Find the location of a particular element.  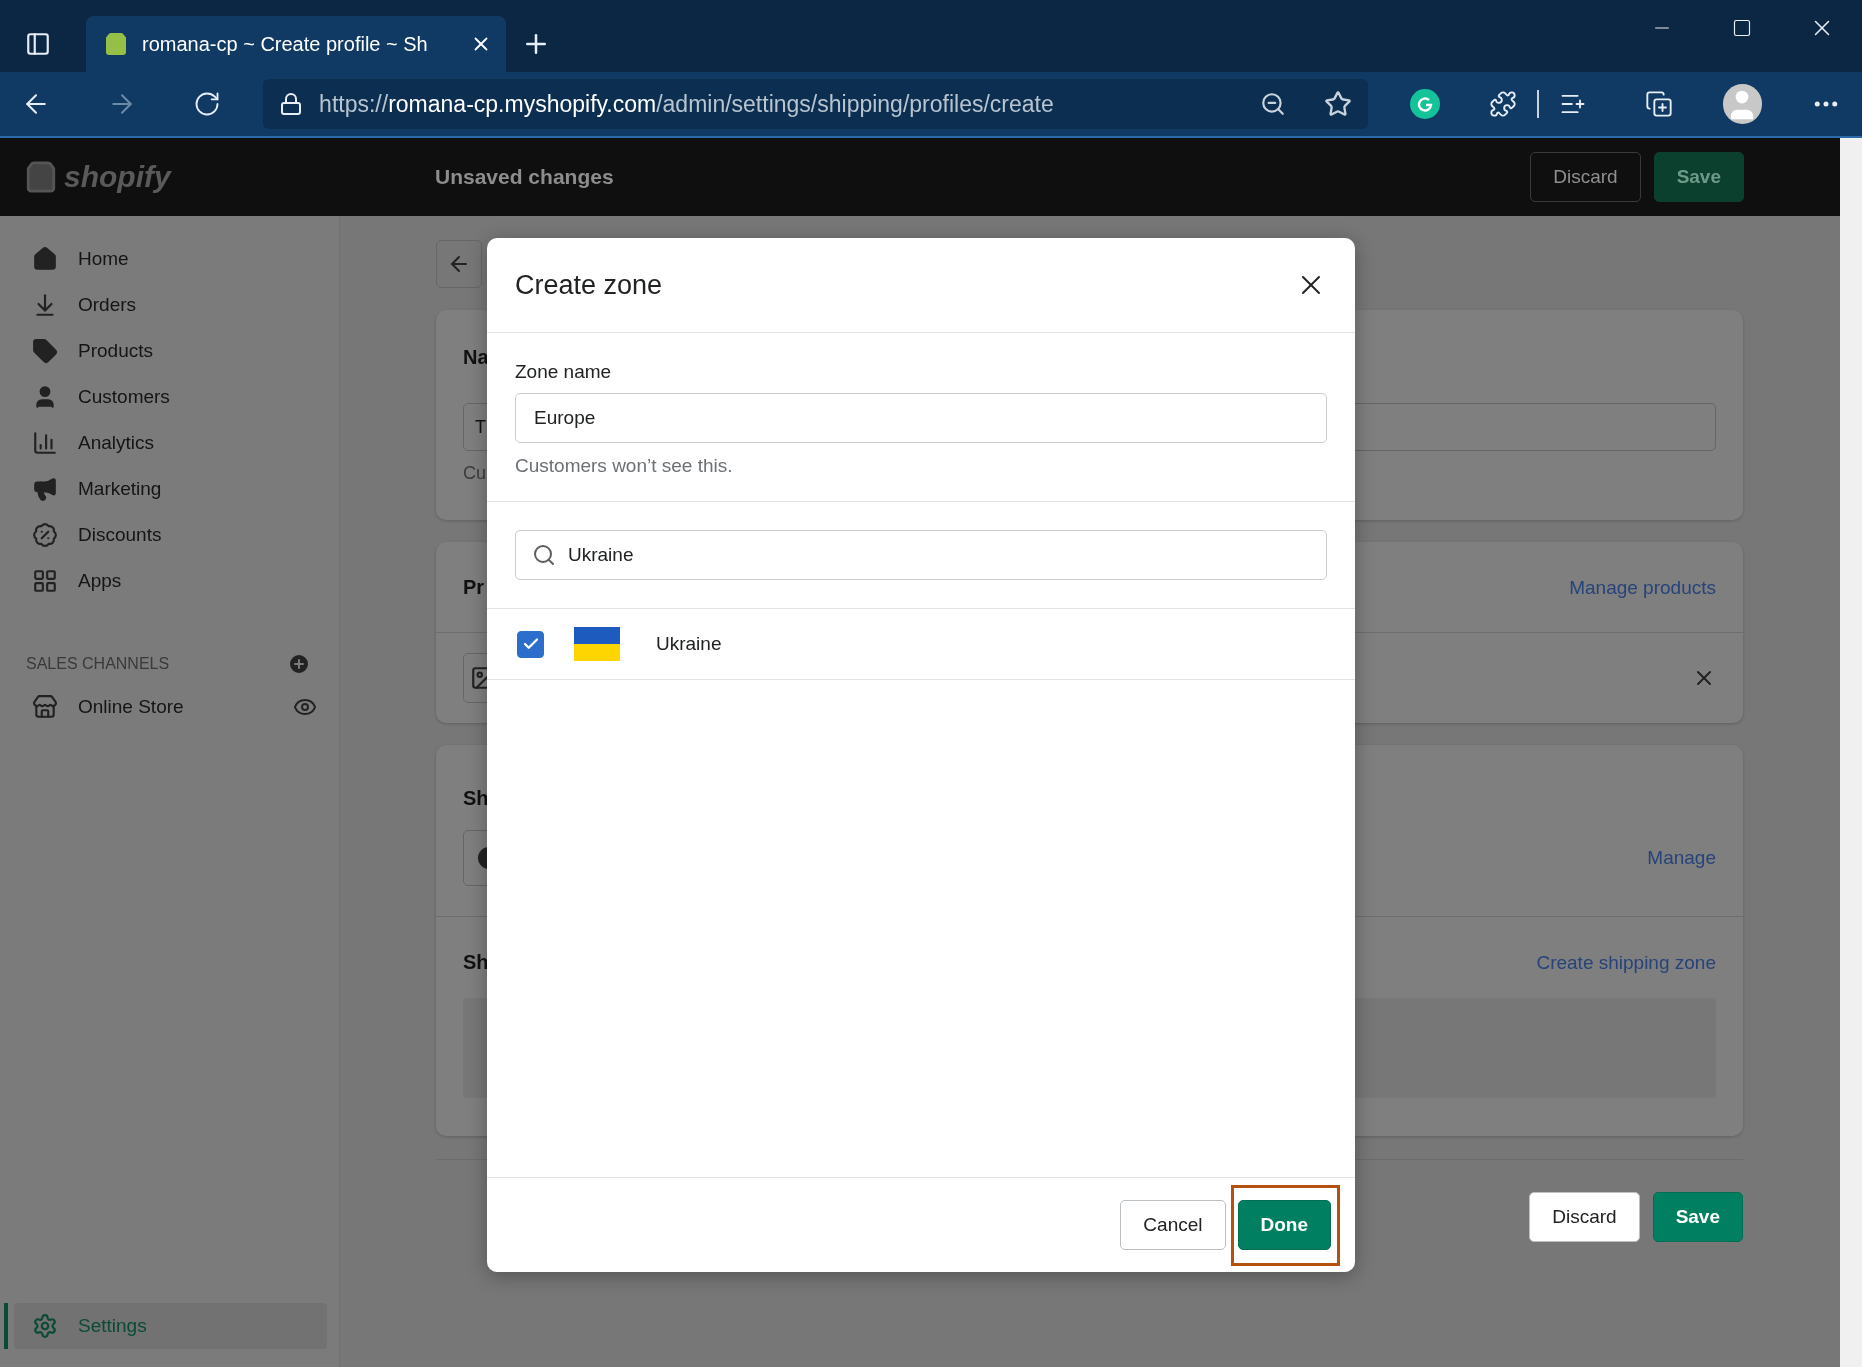

country-name: Ukraine is located at coordinates (689, 644).